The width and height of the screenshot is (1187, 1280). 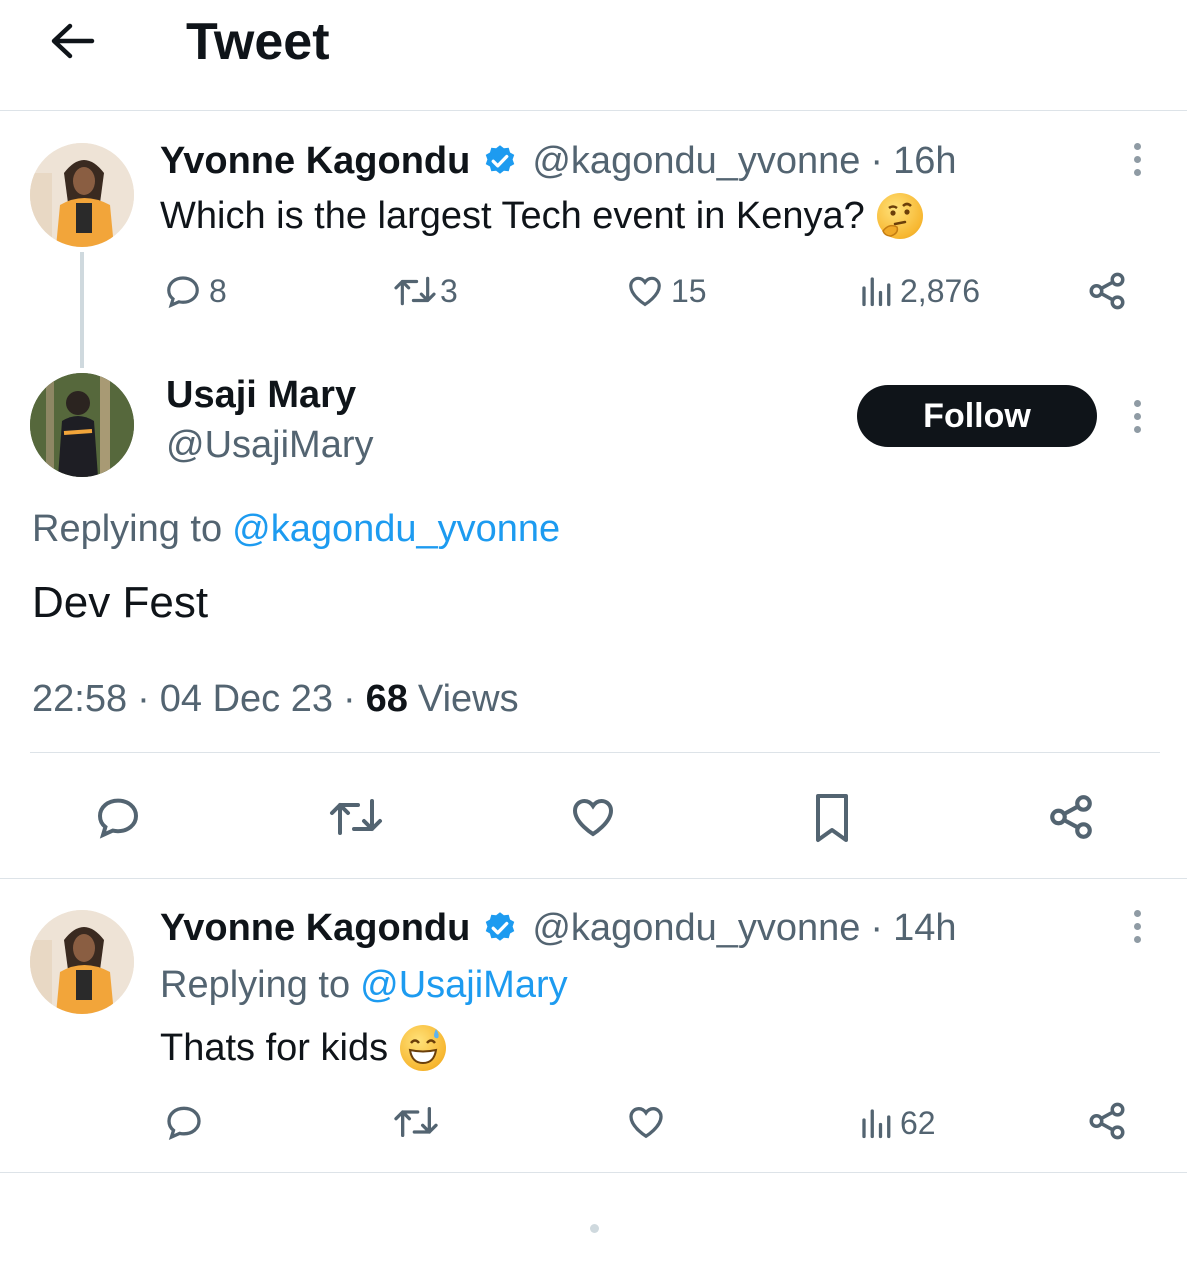 I want to click on replying-handle-link: @kagondu_yvonne, so click(x=396, y=529).